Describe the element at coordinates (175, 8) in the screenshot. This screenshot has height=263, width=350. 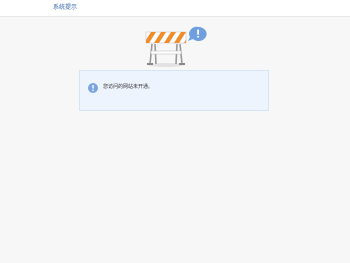
I see `top-bar: 系统提示` at that location.